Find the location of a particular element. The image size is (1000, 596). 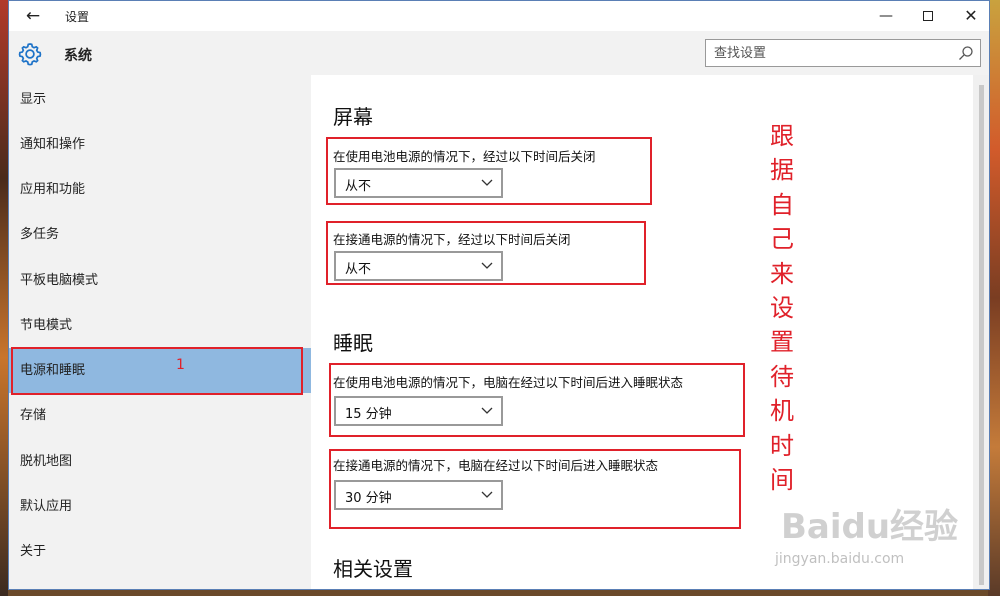

sidebar-header: 系统 is located at coordinates (160, 53).